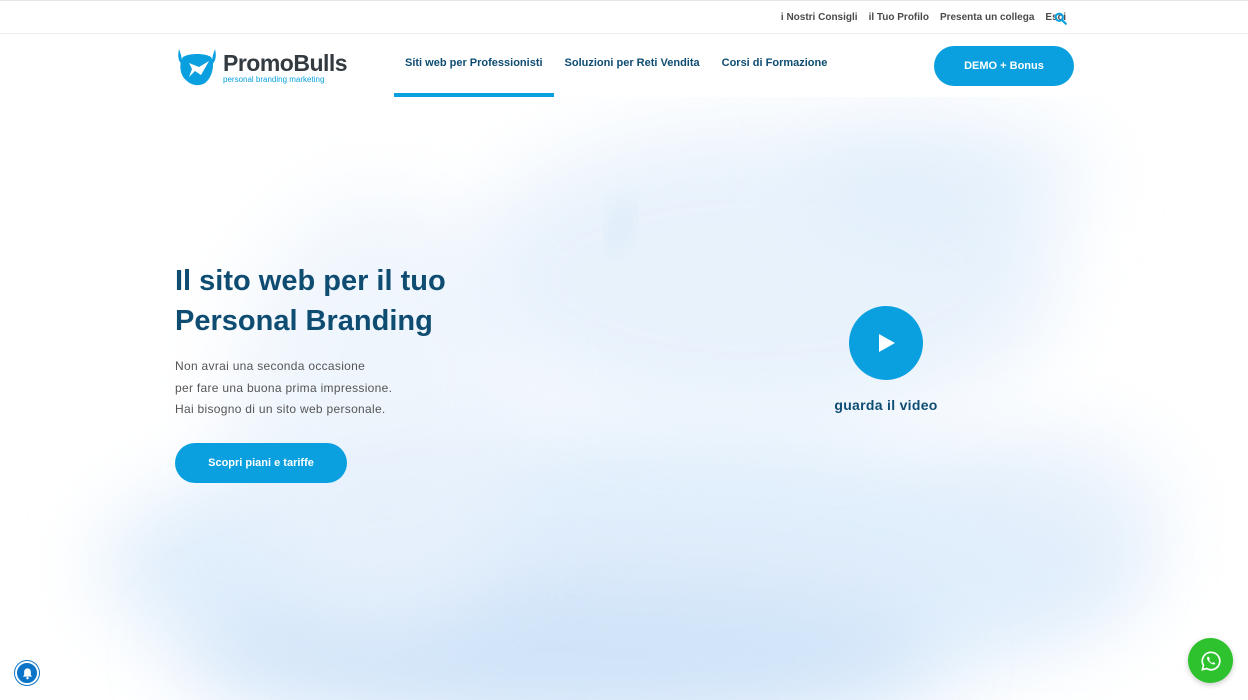 The height and width of the screenshot is (700, 1248). What do you see at coordinates (261, 463) in the screenshot?
I see `scopri-piani-button: Scopri piani e tariffe` at bounding box center [261, 463].